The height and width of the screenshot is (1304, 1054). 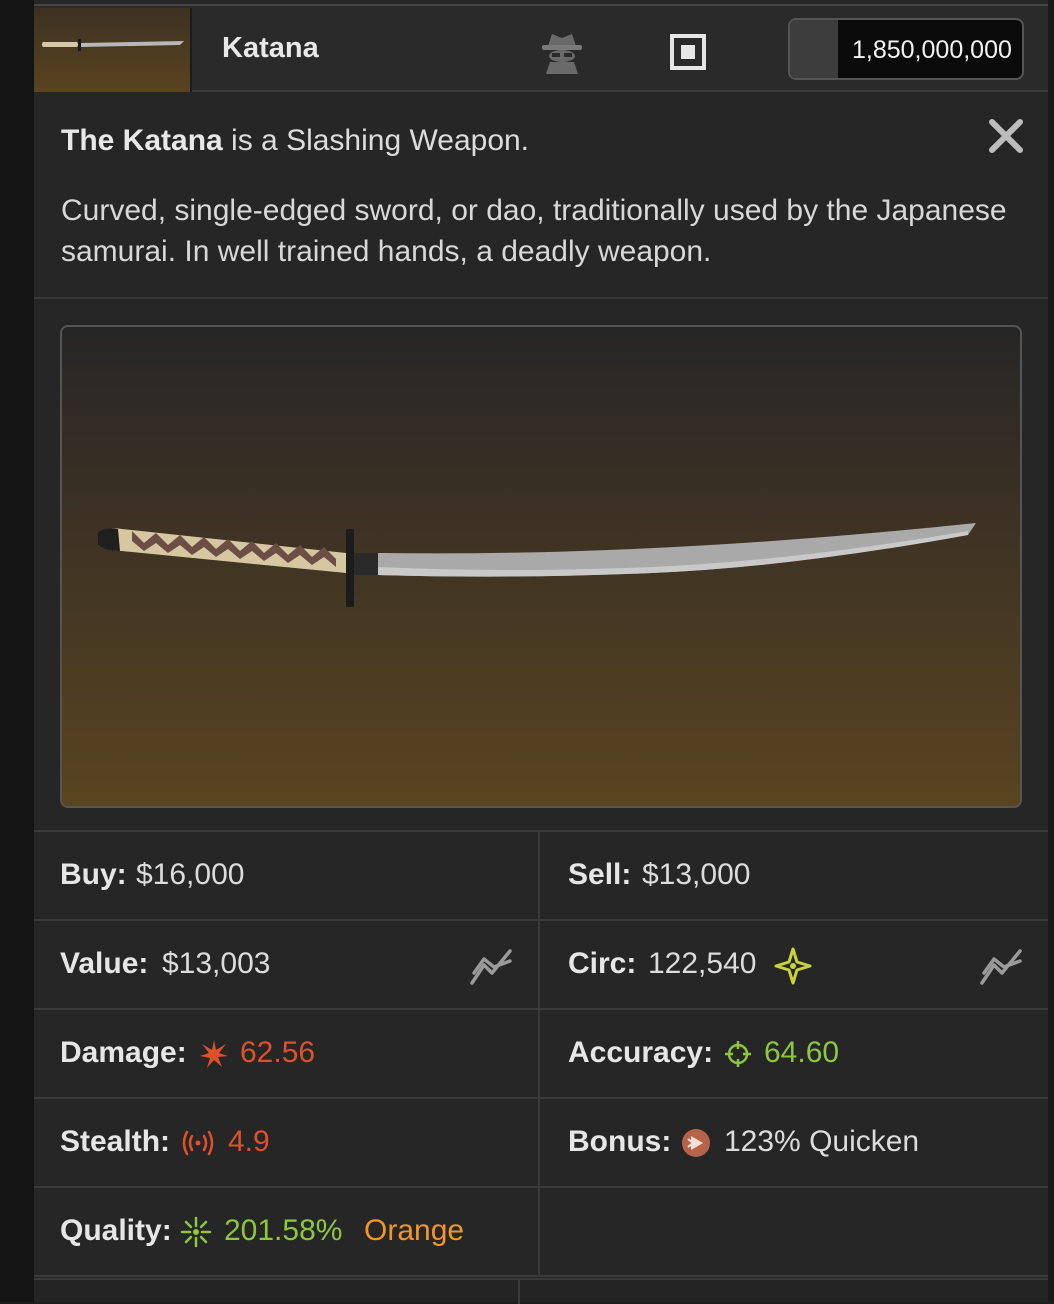 I want to click on item-type-line: The Katana is a Slashing Weapon., so click(x=295, y=141).